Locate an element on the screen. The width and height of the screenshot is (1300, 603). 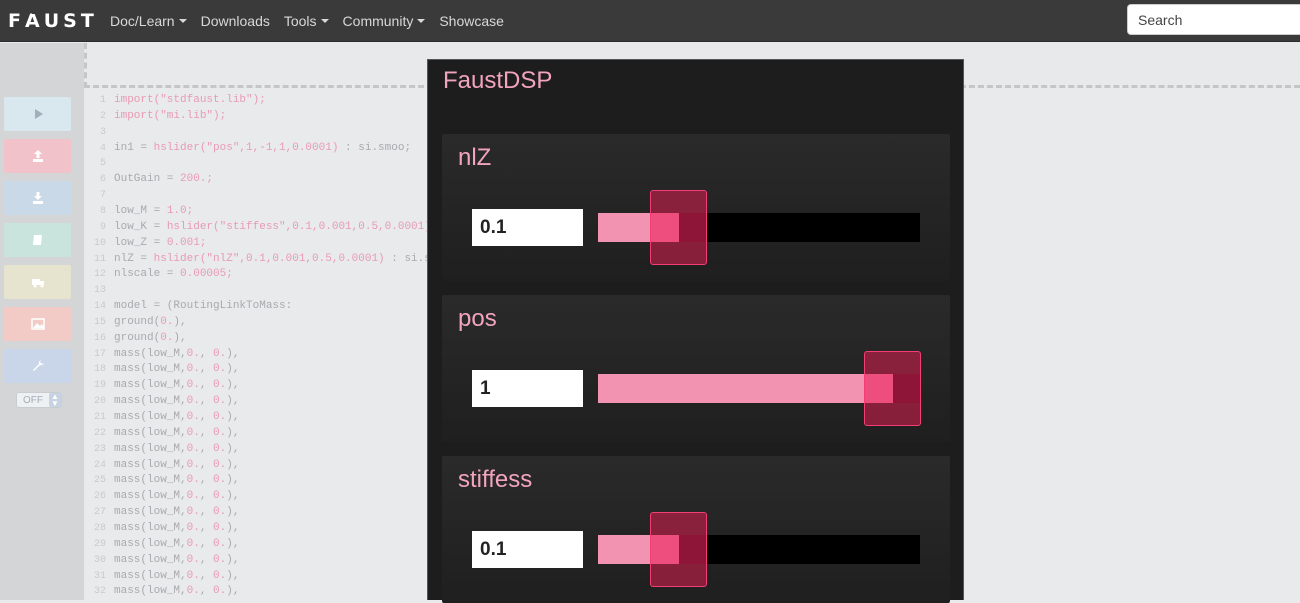
code-token: hslider("pos",1,-1,1,0.0001) is located at coordinates (246, 147).